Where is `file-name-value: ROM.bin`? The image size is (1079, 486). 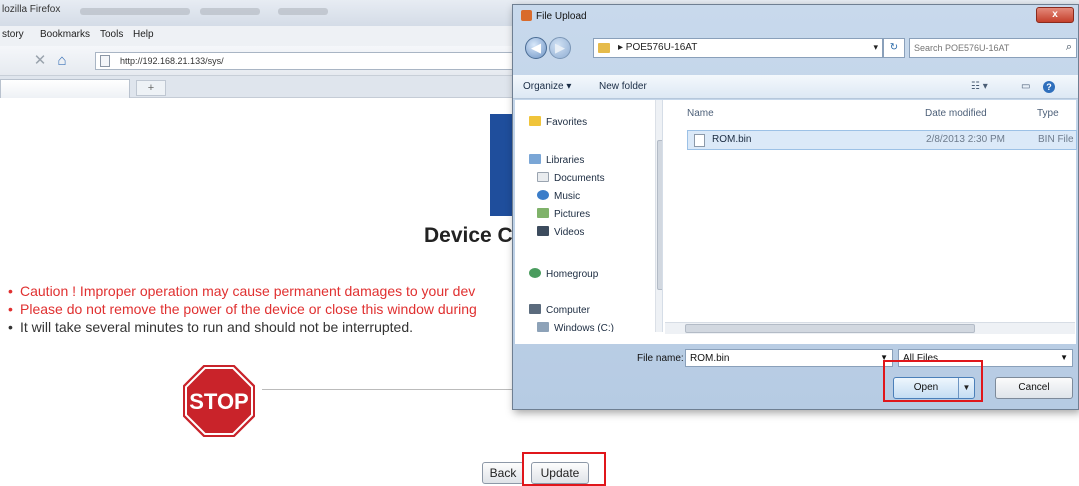 file-name-value: ROM.bin is located at coordinates (710, 358).